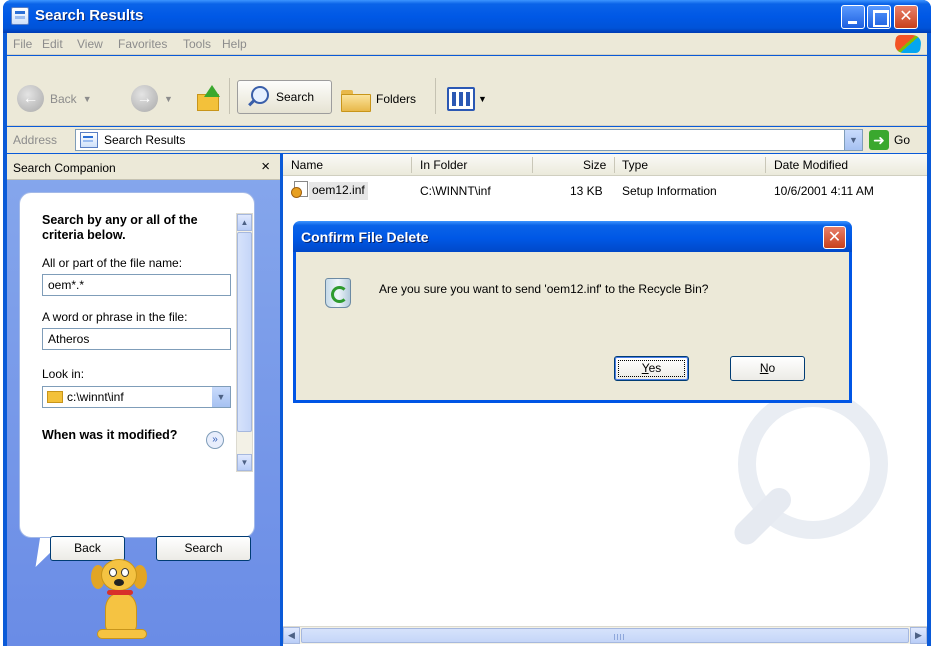 The height and width of the screenshot is (650, 933). What do you see at coordinates (221, 397) in the screenshot?
I see `lookin-dropdown-icon: ▼` at bounding box center [221, 397].